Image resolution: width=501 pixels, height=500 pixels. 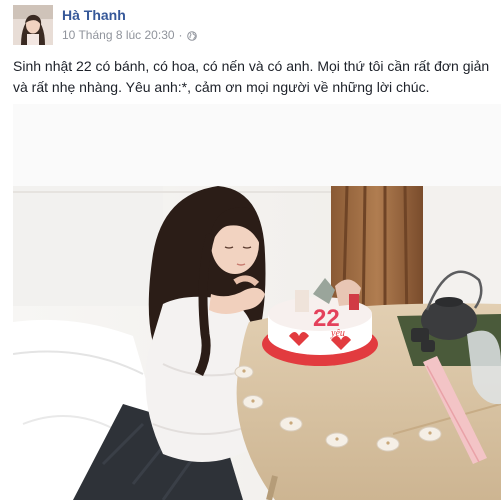 I want to click on post-meta: 10 Tháng 8 lúc 20:30 ·, so click(x=129, y=35).